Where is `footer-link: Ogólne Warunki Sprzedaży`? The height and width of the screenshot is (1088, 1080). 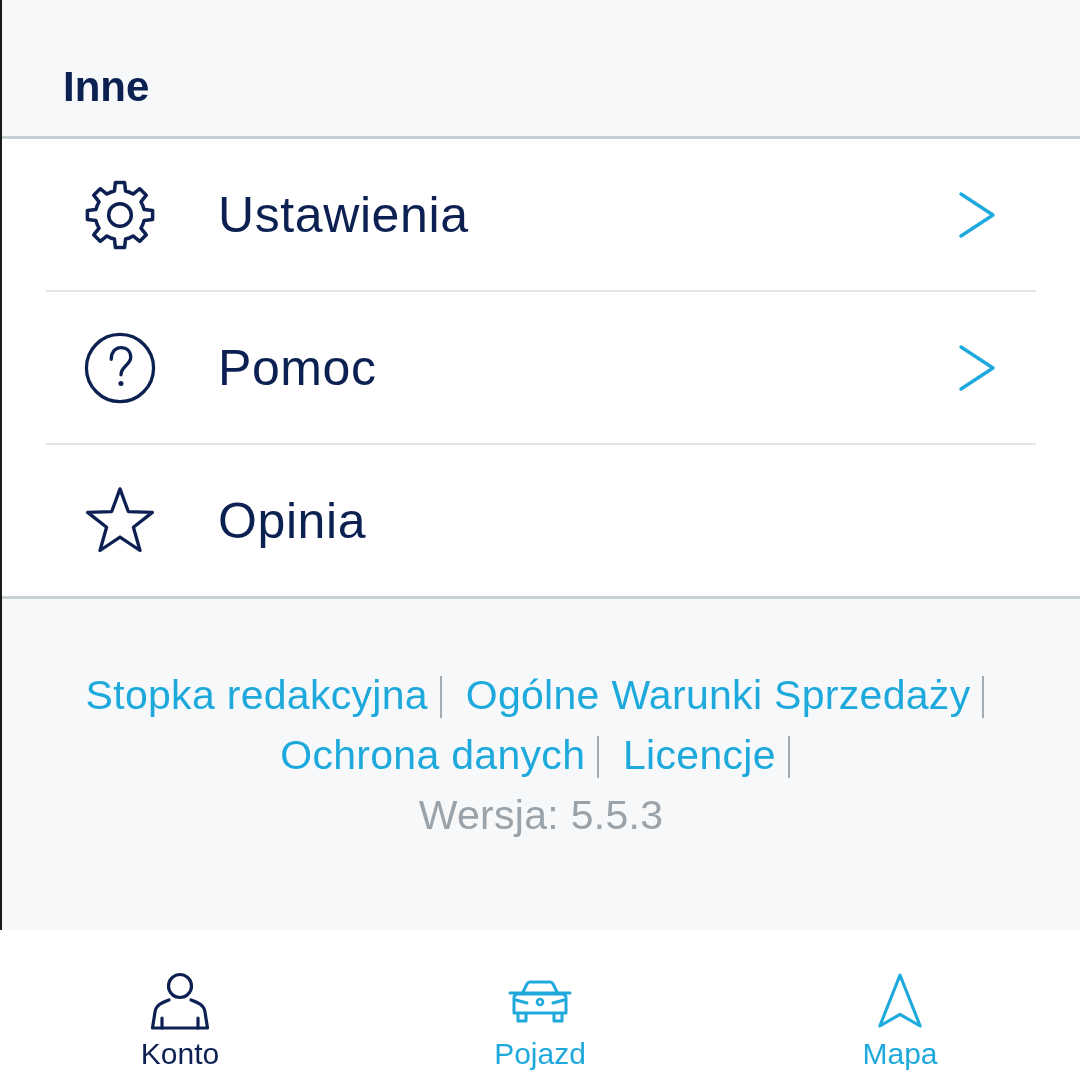
footer-link: Ogólne Warunki Sprzedaży is located at coordinates (718, 695).